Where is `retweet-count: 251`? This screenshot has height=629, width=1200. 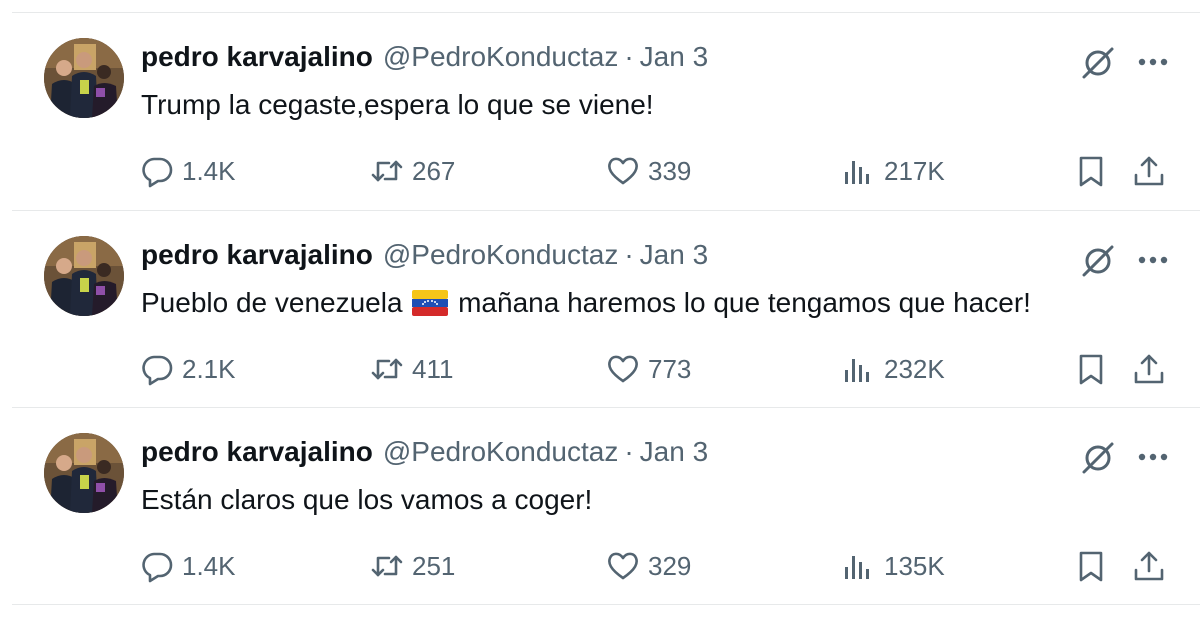
retweet-count: 251 is located at coordinates (434, 565).